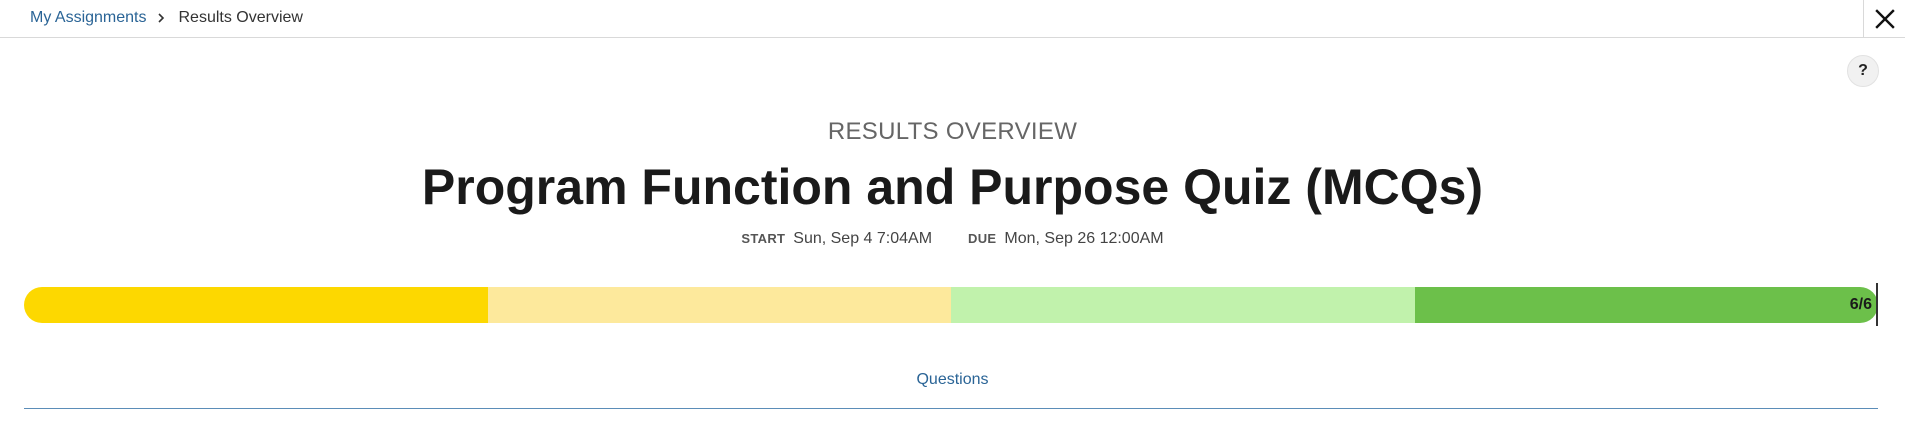 The width and height of the screenshot is (1905, 423). What do you see at coordinates (240, 17) in the screenshot?
I see `breadcrumb-current: Results Overview` at bounding box center [240, 17].